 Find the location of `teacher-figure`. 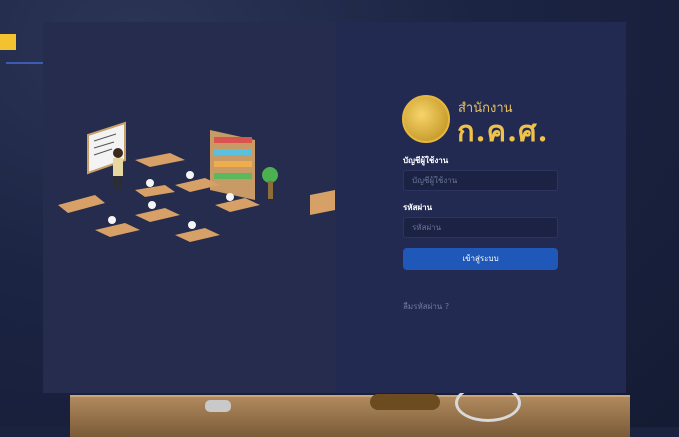

teacher-figure is located at coordinates (118, 169).